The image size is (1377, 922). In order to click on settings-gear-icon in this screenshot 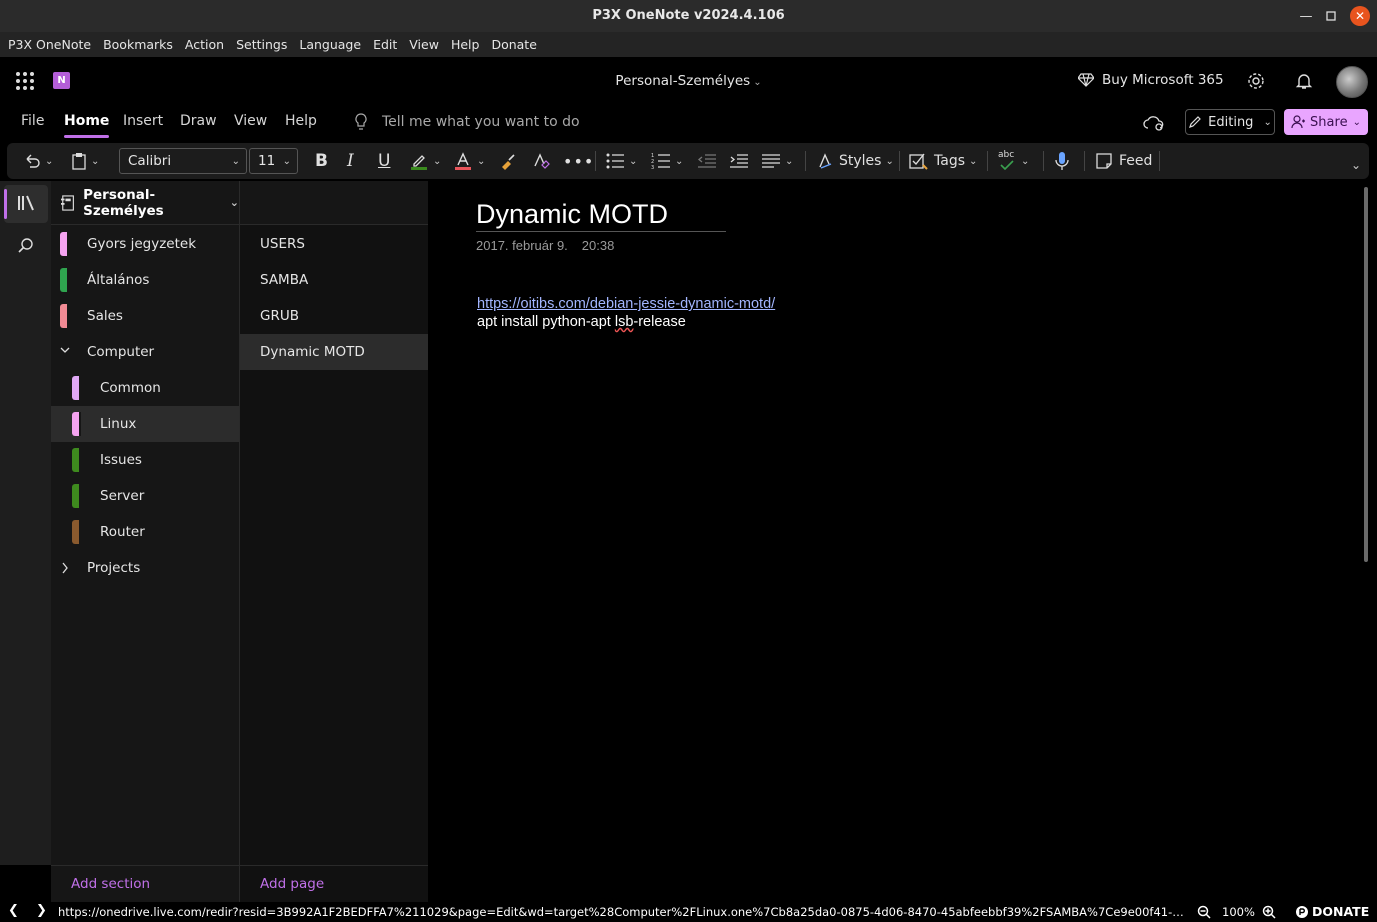, I will do `click(1256, 81)`.